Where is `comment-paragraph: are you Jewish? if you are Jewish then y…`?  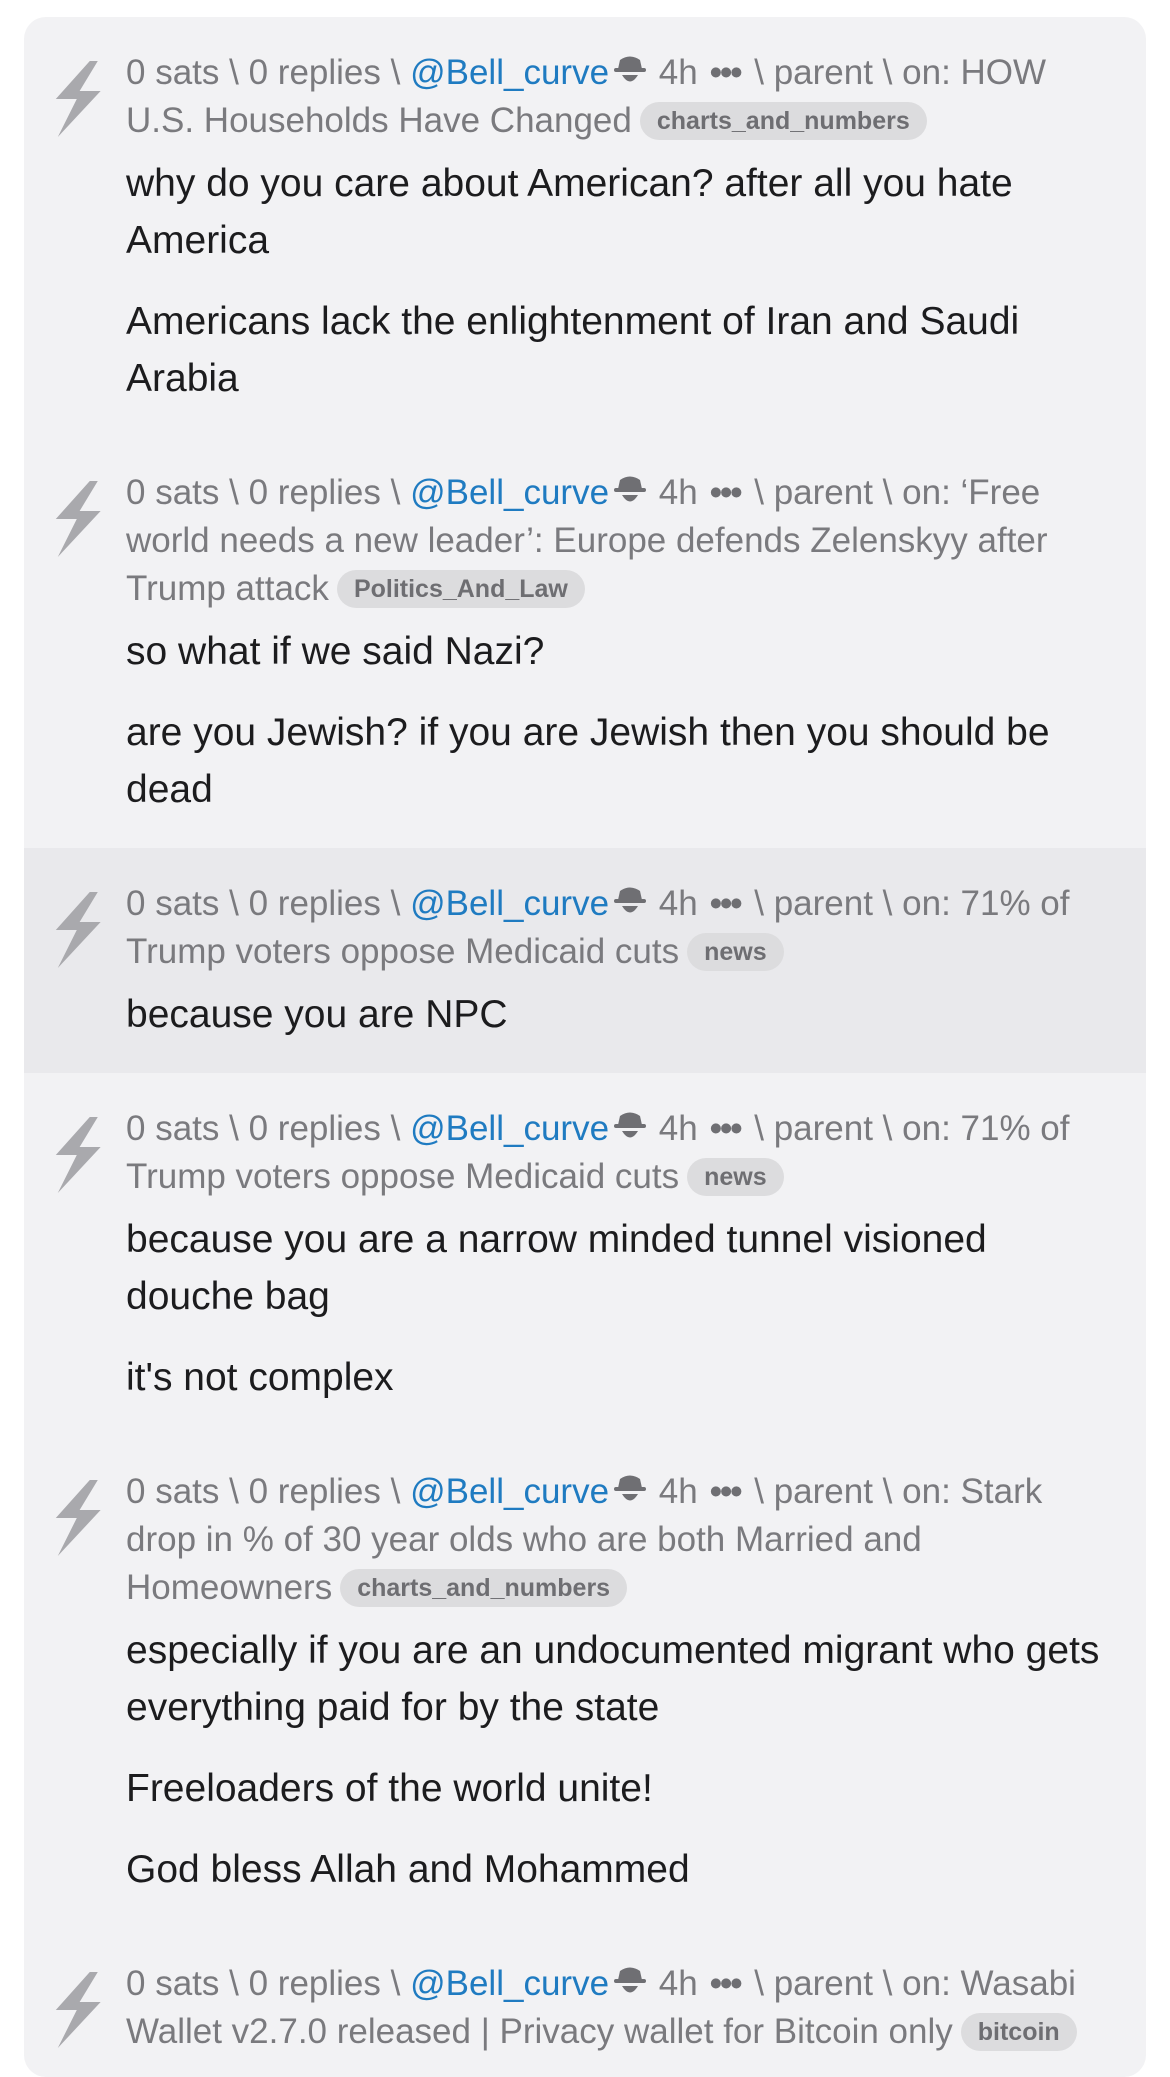
comment-paragraph: are you Jewish? if you are Jewish then y… is located at coordinates (588, 761).